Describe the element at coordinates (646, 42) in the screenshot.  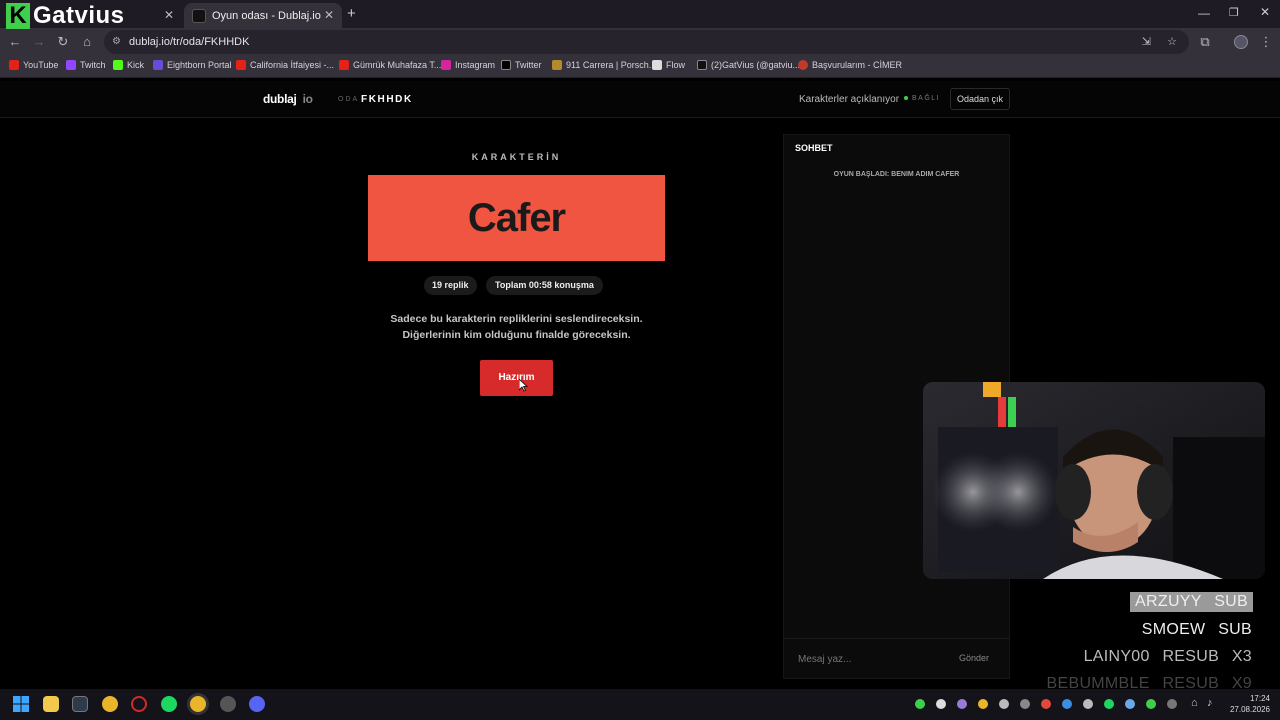
I see `address-bar: ⚙ dublaj.io/tr/oda/FKHHDK ⇲ ☆` at that location.